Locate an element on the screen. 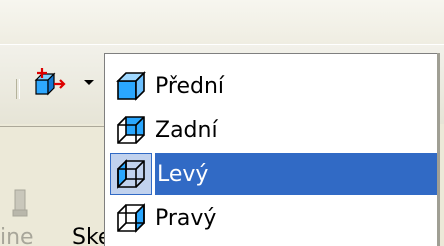 Image resolution: width=444 pixels, height=246 pixels. panel-divider is located at coordinates (52, 126).